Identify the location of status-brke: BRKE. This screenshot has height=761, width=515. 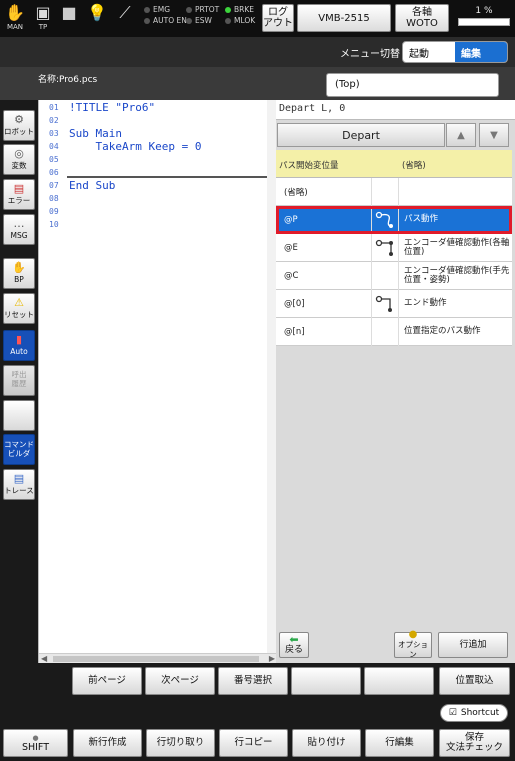
(244, 9).